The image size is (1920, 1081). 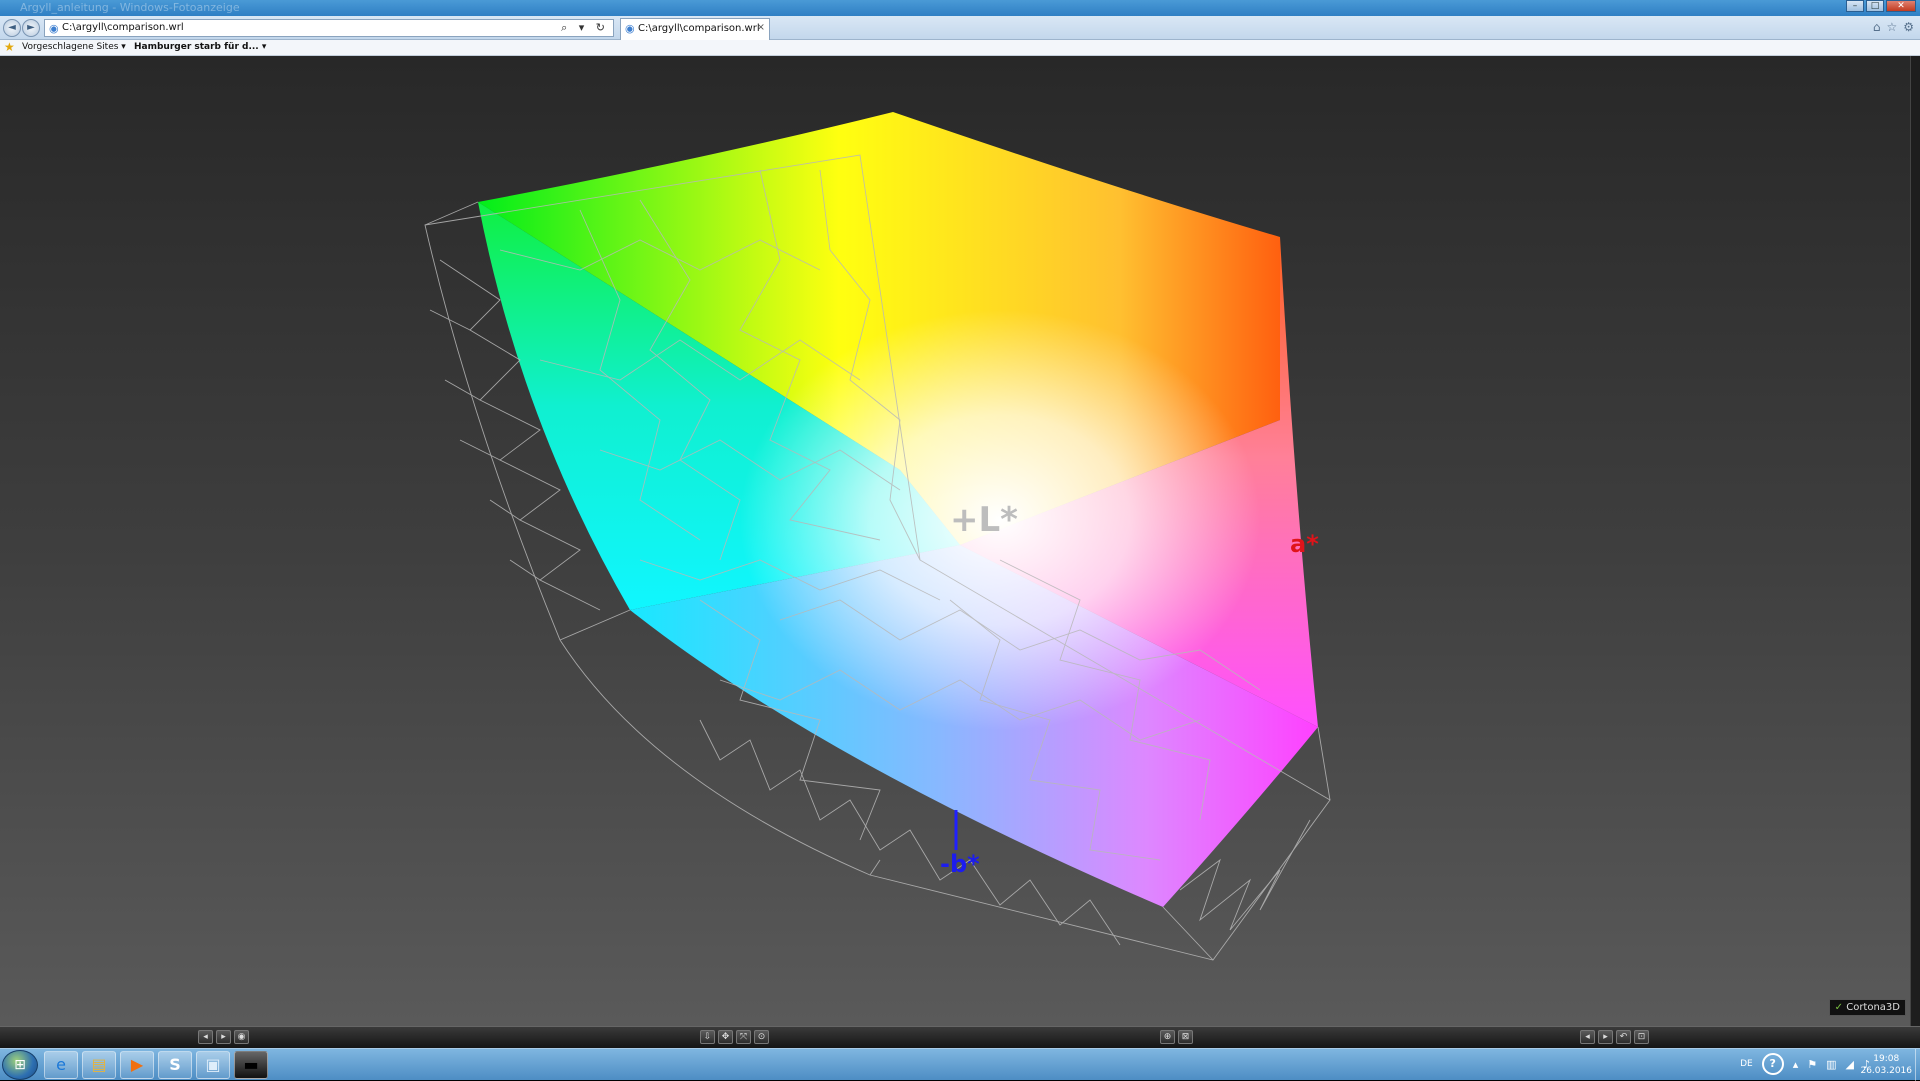 I want to click on start-button: ⊞, so click(x=20, y=1065).